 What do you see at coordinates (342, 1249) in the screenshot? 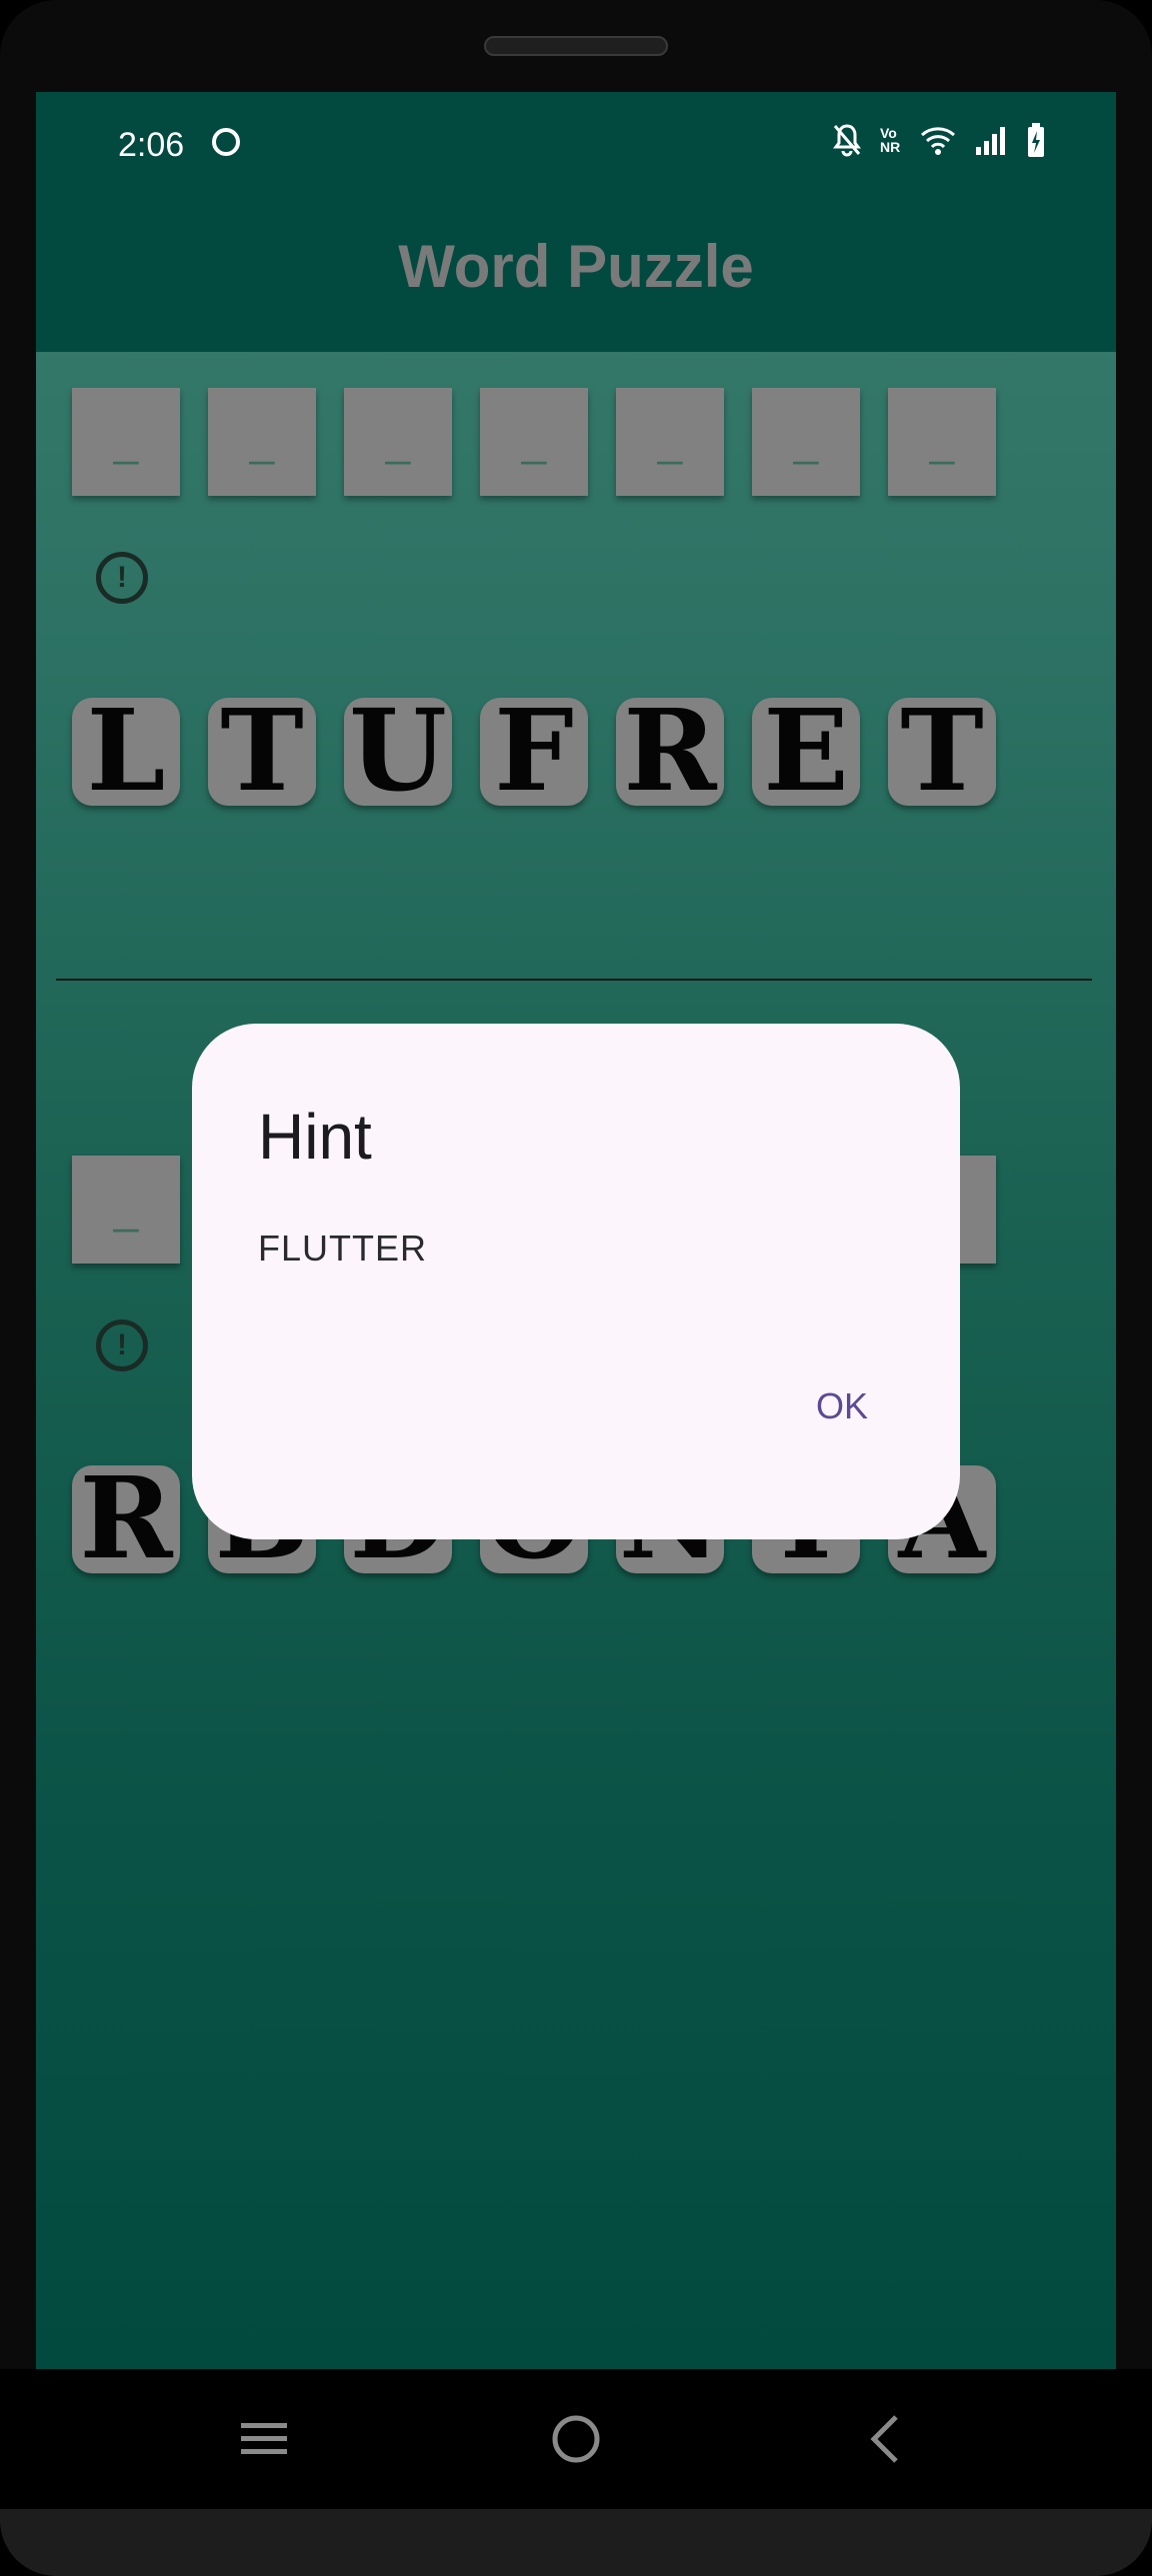
I see `dialog-message: FLUTTER` at bounding box center [342, 1249].